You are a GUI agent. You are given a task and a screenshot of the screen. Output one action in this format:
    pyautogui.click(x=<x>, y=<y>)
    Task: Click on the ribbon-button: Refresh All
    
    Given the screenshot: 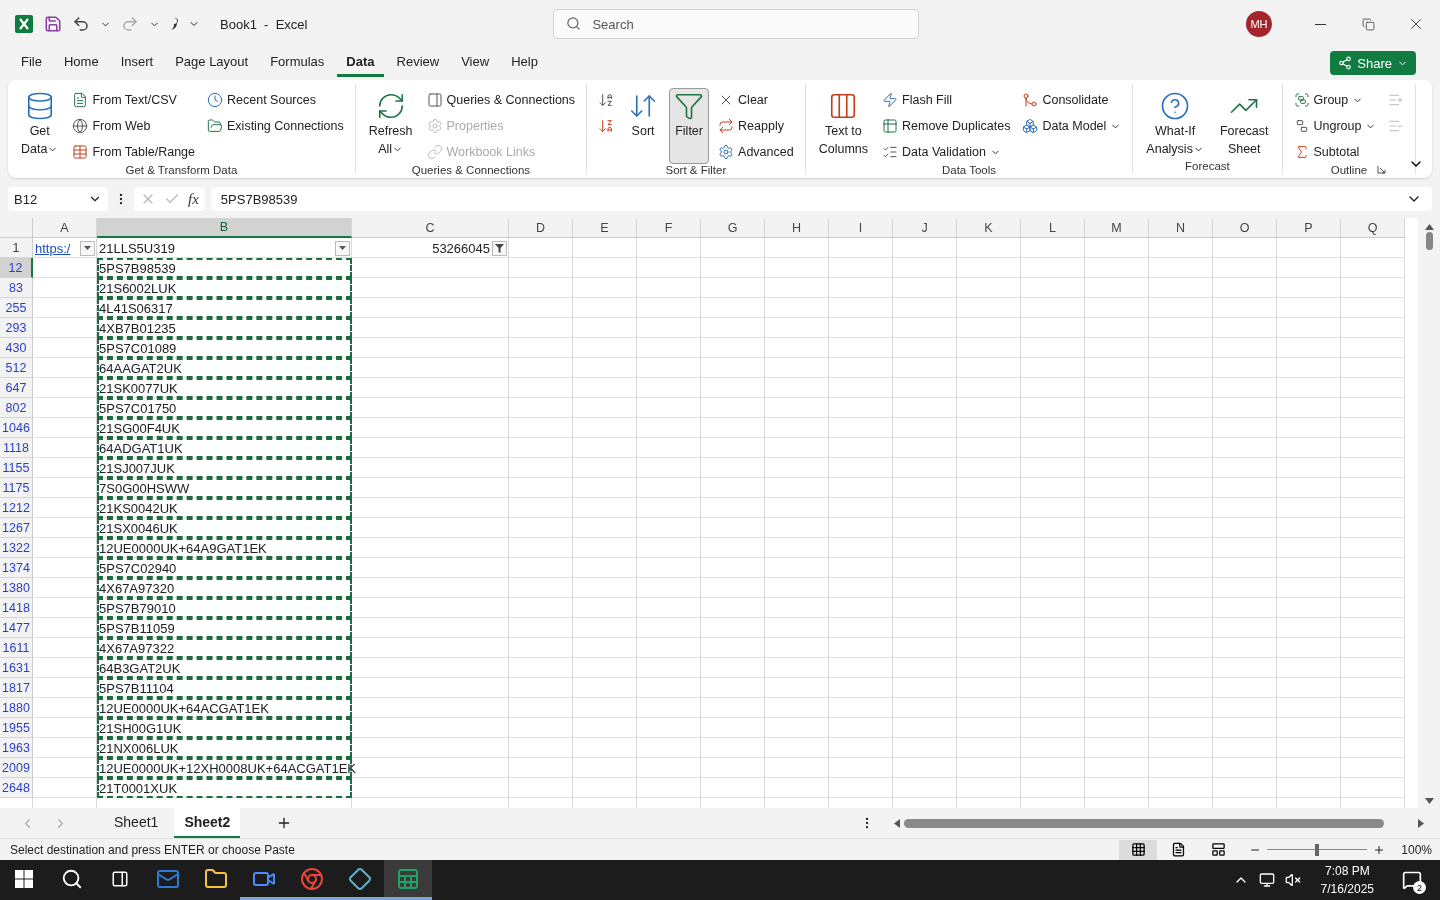 What is the action you would take?
    pyautogui.click(x=390, y=126)
    